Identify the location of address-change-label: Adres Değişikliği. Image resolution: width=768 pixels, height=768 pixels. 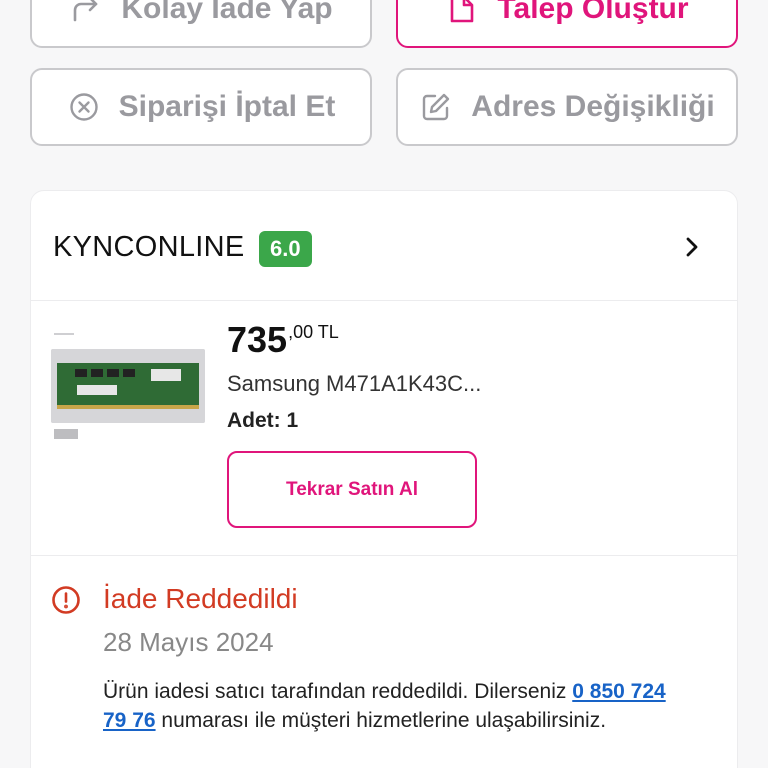
(593, 106).